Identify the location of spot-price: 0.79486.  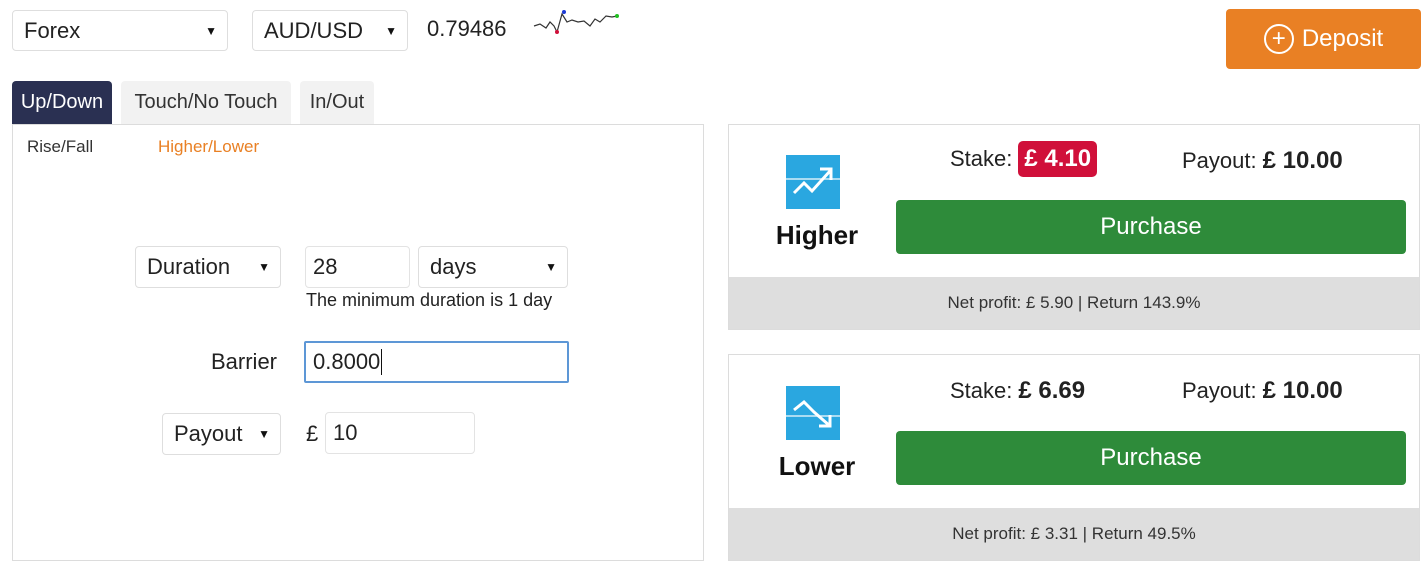
(467, 28).